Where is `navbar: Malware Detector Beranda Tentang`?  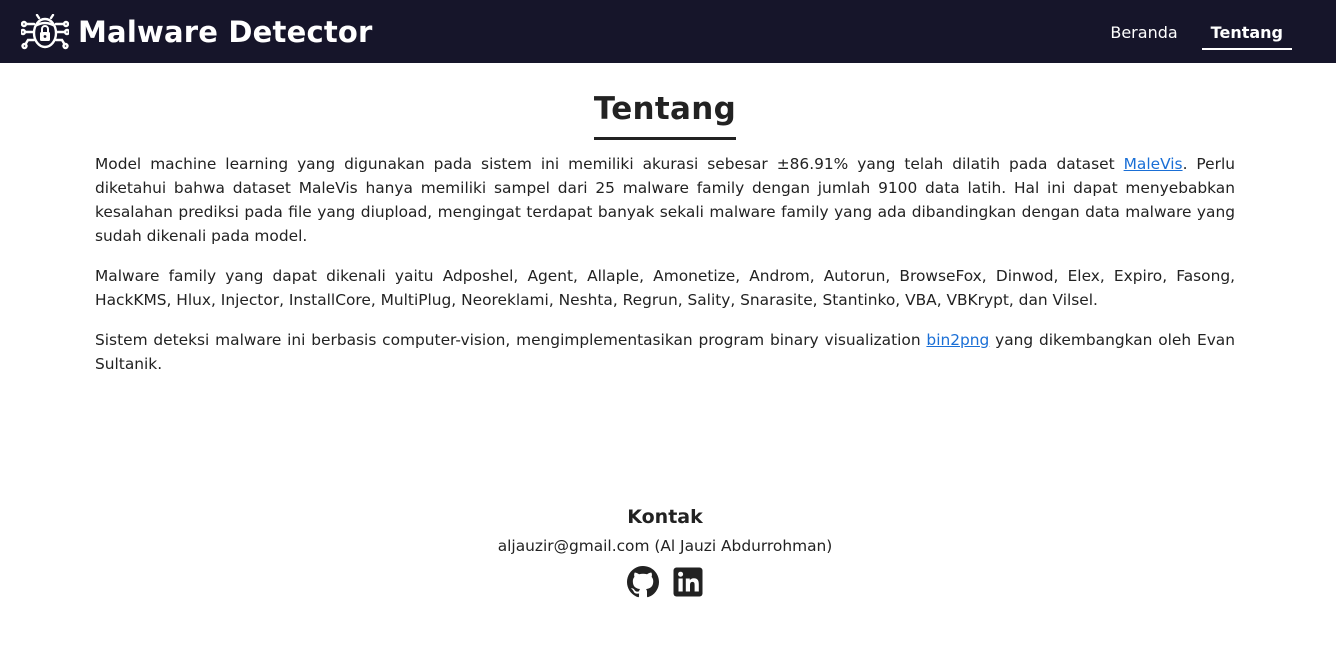 navbar: Malware Detector Beranda Tentang is located at coordinates (668, 31).